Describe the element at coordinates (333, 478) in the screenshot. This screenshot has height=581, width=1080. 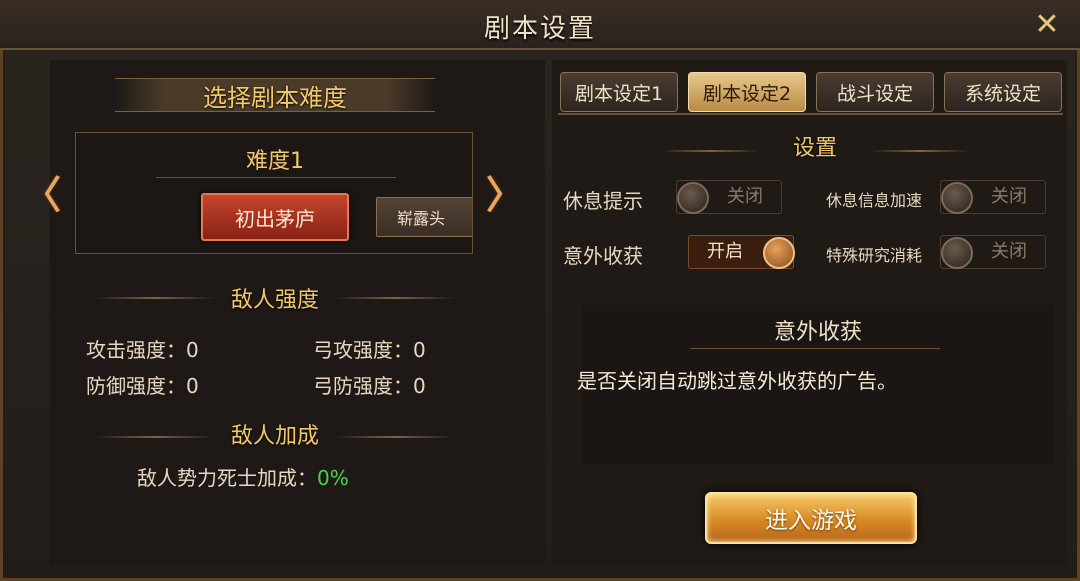
I see `stat-value: 0%` at that location.